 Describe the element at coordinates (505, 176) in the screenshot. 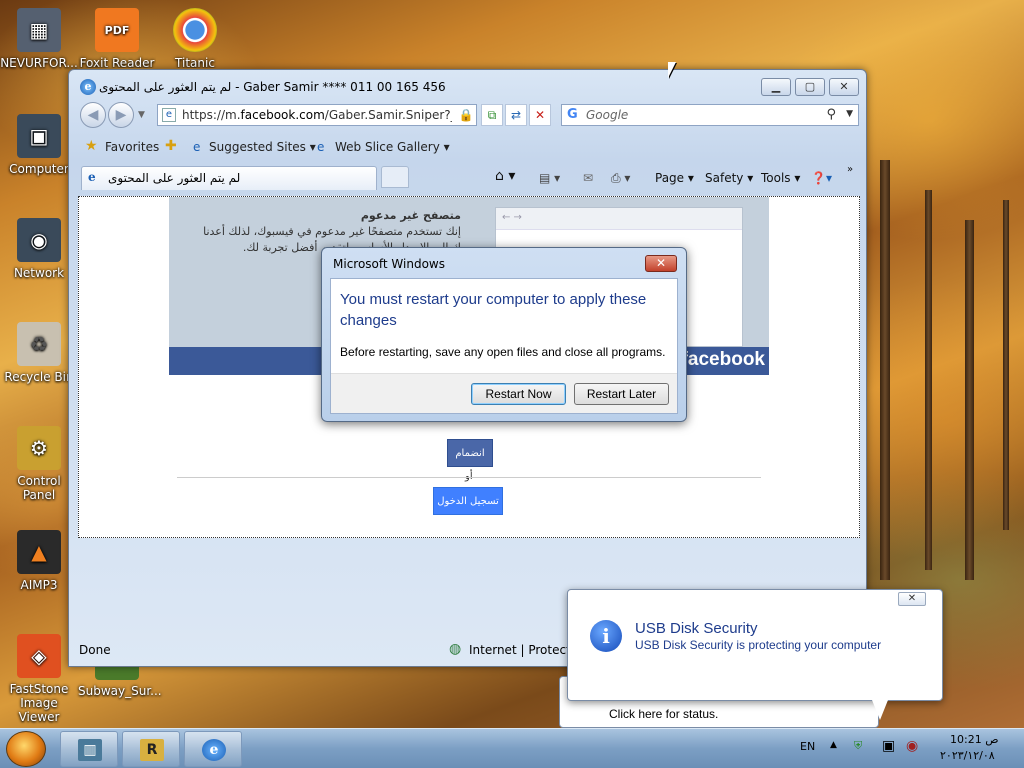

I see `home-icon: ⌂ ▾` at that location.